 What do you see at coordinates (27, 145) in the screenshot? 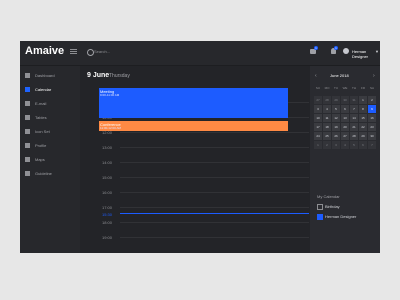
I see `profile-icon` at bounding box center [27, 145].